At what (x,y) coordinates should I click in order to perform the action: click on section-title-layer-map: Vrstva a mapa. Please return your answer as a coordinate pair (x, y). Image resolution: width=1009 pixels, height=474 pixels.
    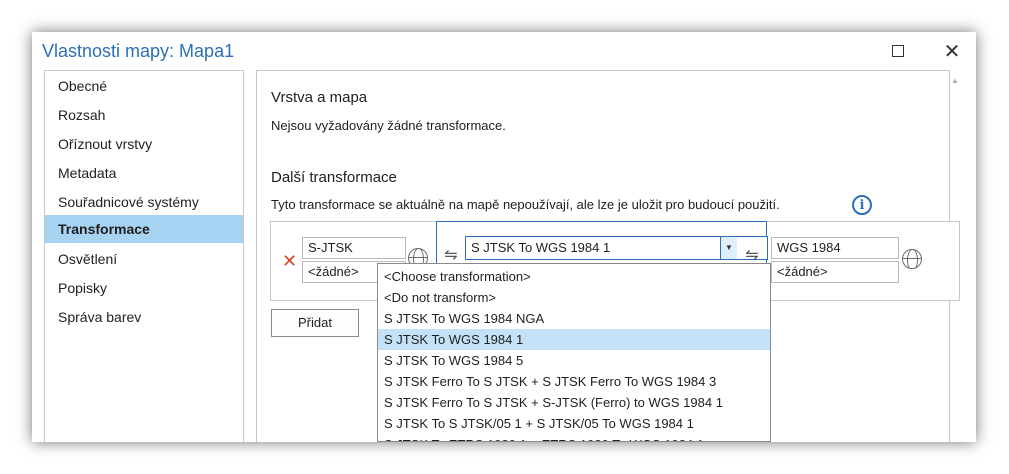
    Looking at the image, I should click on (319, 97).